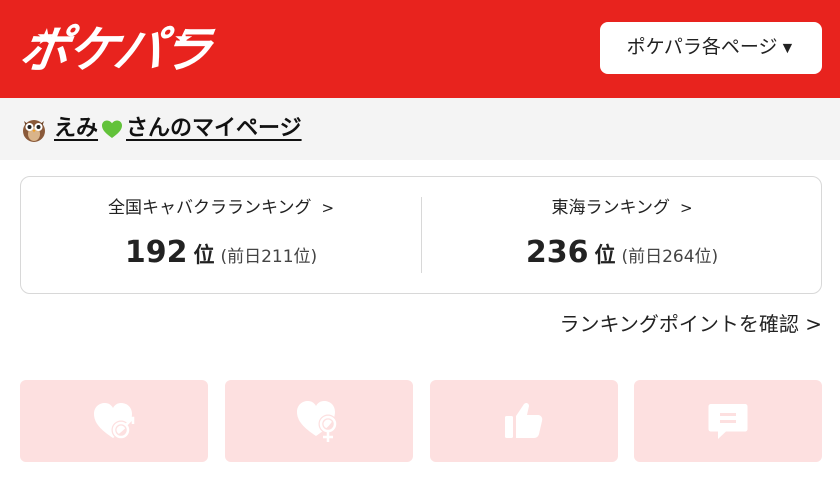 This screenshot has height=481, width=840. Describe the element at coordinates (670, 257) in the screenshot. I see `rank-previous: (前日264位)` at that location.